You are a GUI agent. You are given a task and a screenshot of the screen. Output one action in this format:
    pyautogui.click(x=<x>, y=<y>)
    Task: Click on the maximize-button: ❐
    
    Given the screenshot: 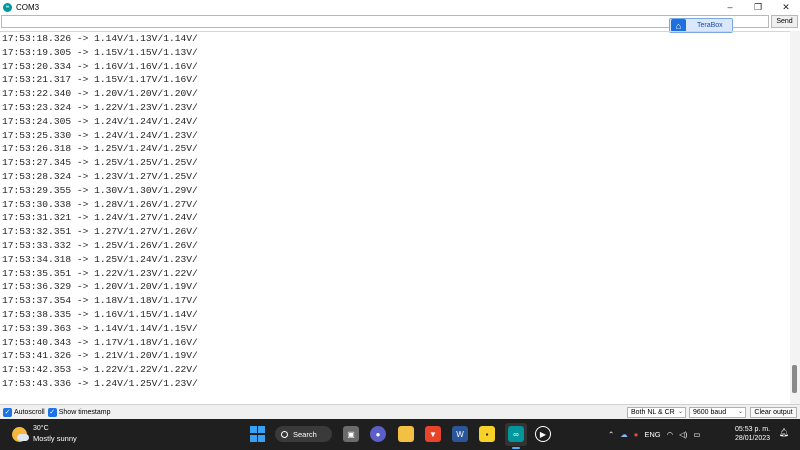 What is the action you would take?
    pyautogui.click(x=758, y=7)
    